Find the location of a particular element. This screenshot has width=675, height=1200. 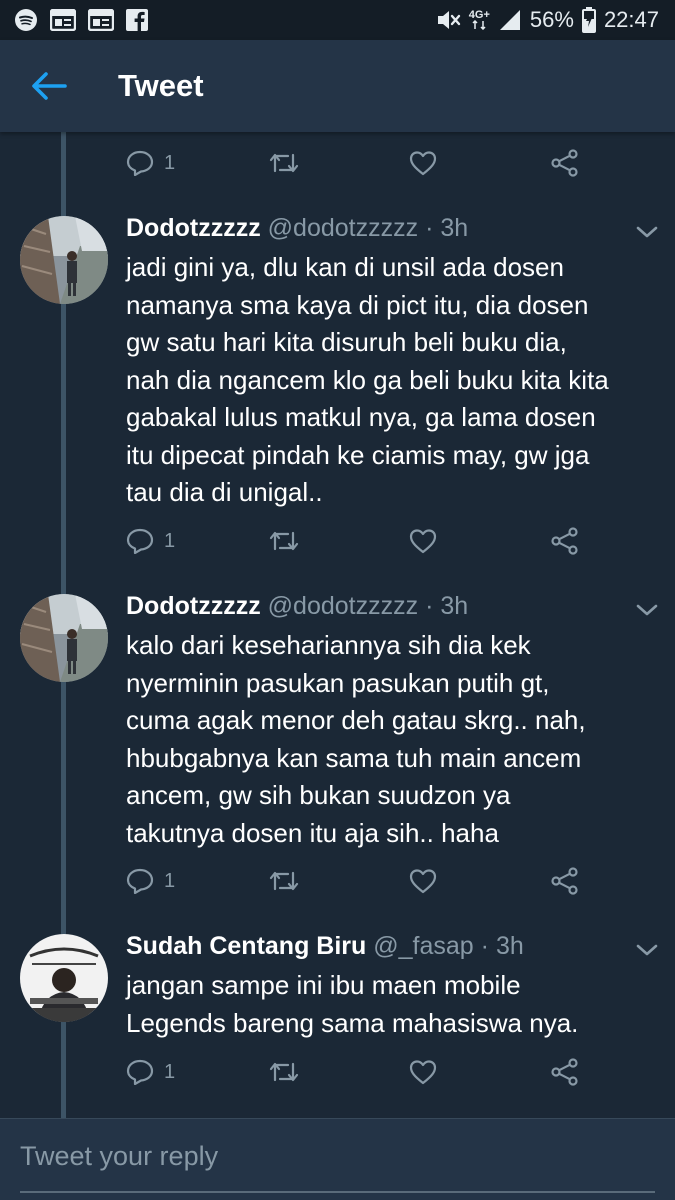

tweet-text-line: tau dia di unigal.. is located at coordinates (224, 492).